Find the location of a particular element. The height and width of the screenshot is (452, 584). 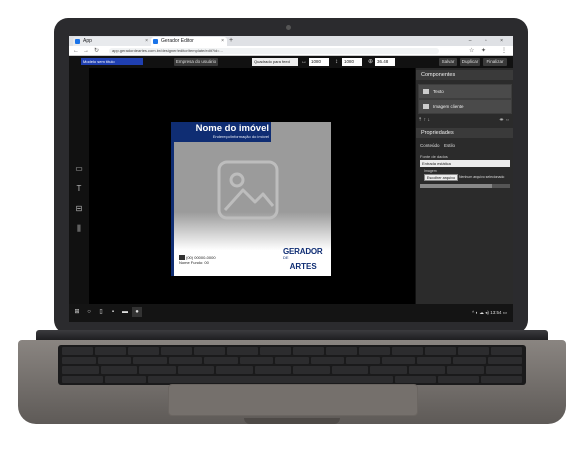

text-tool-icon: T is located at coordinates (79, 189).